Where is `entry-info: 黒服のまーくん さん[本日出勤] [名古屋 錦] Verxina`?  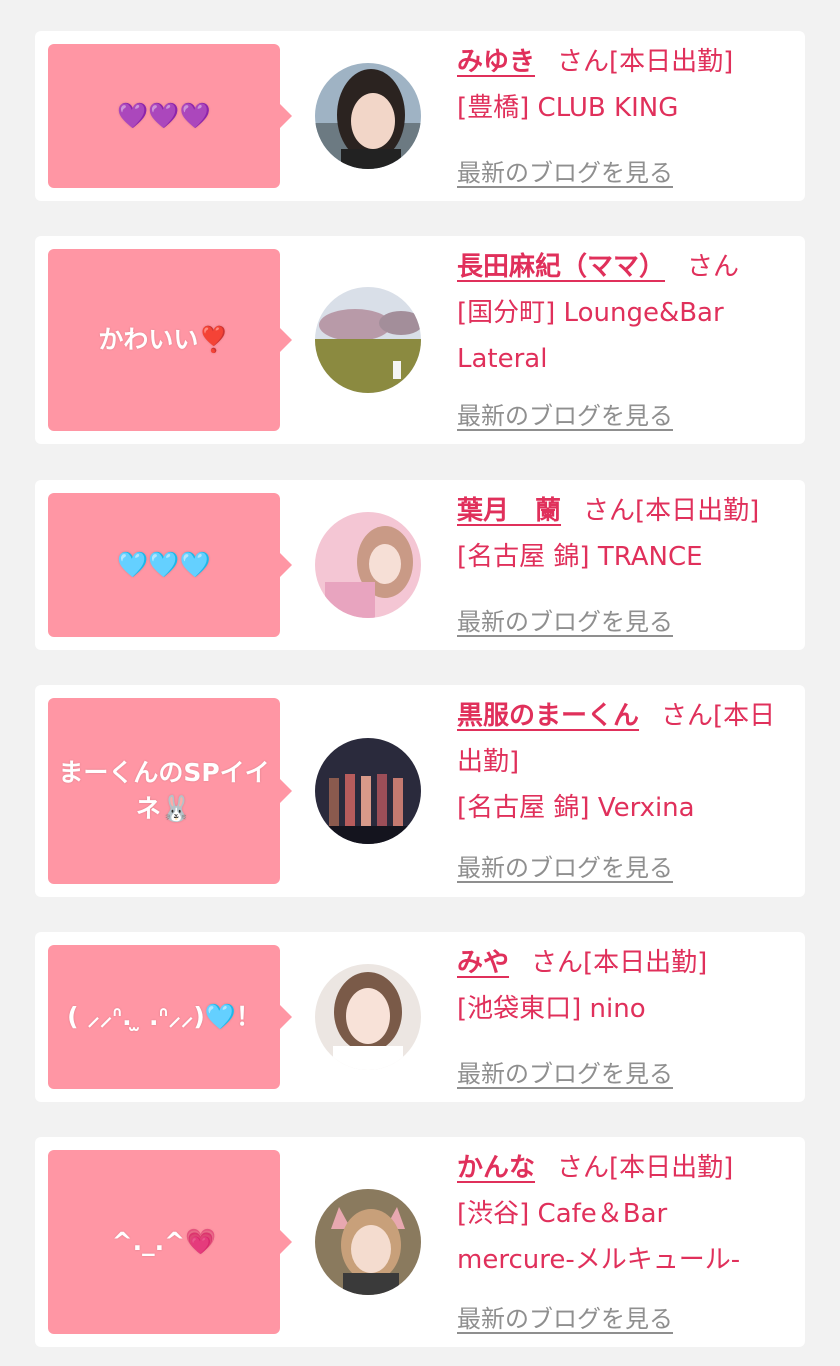 entry-info: 黒服のまーくん さん[本日出勤] [名古屋 錦] Verxina is located at coordinates (625, 762).